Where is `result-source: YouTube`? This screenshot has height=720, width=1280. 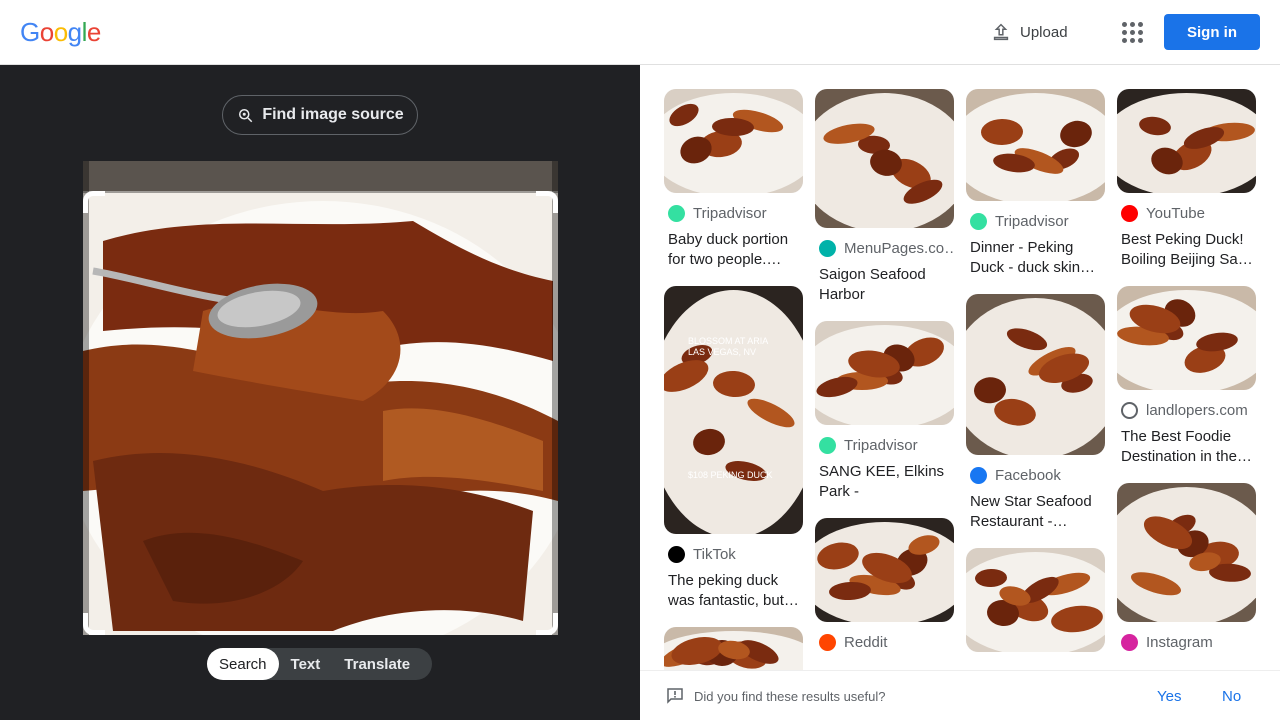 result-source: YouTube is located at coordinates (1188, 213).